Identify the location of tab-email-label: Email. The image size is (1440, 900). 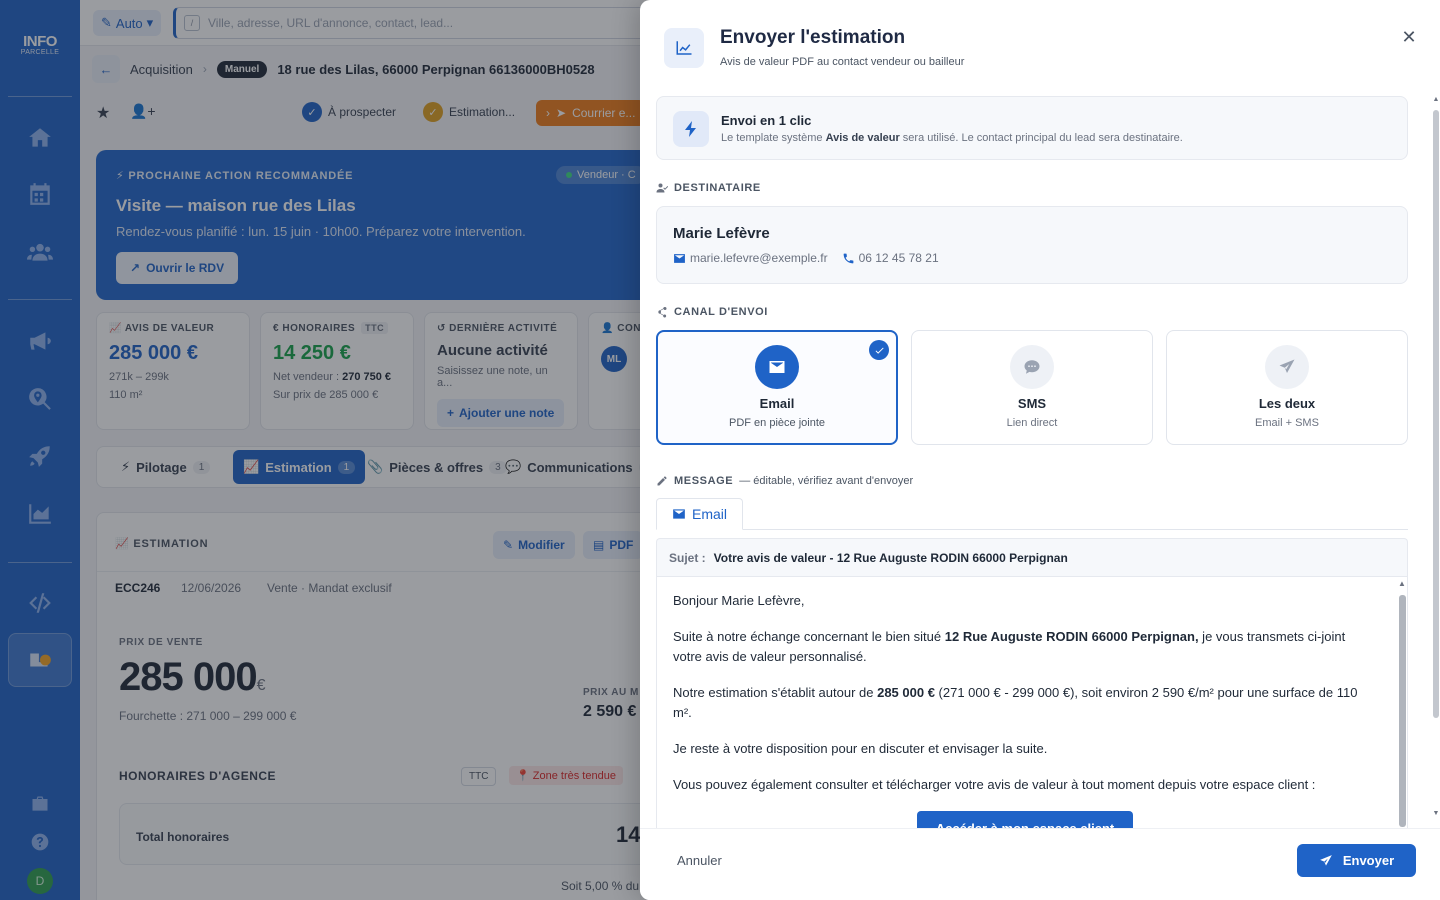
(709, 514).